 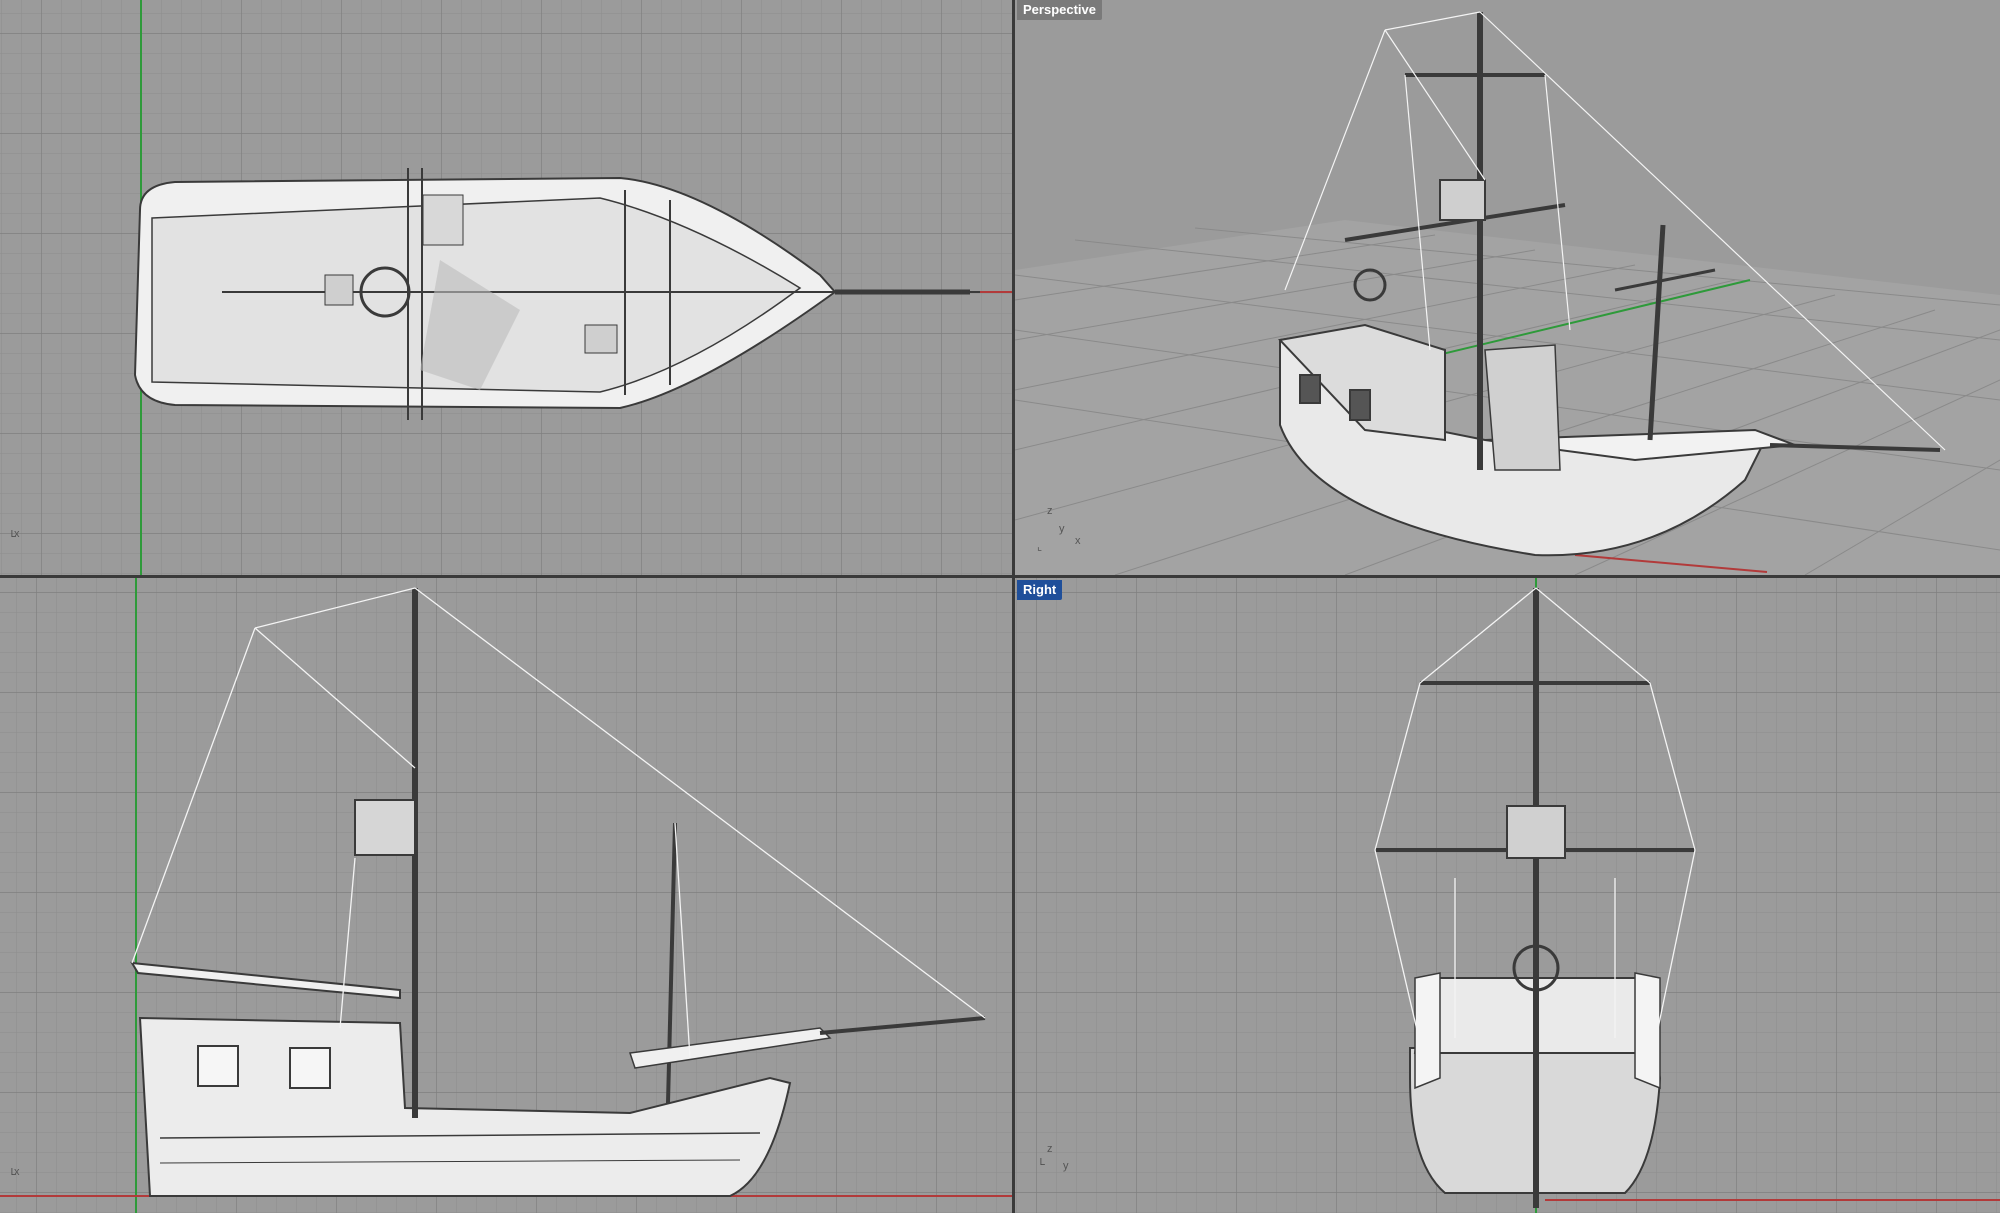 I want to click on persp-axis-y-label: y, so click(x=1062, y=529).